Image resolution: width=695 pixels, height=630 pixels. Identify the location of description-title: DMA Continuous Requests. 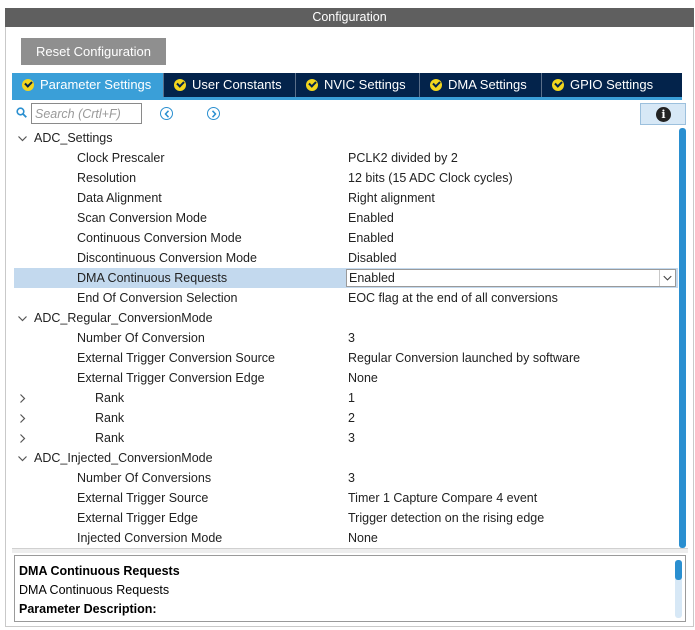
(99, 571).